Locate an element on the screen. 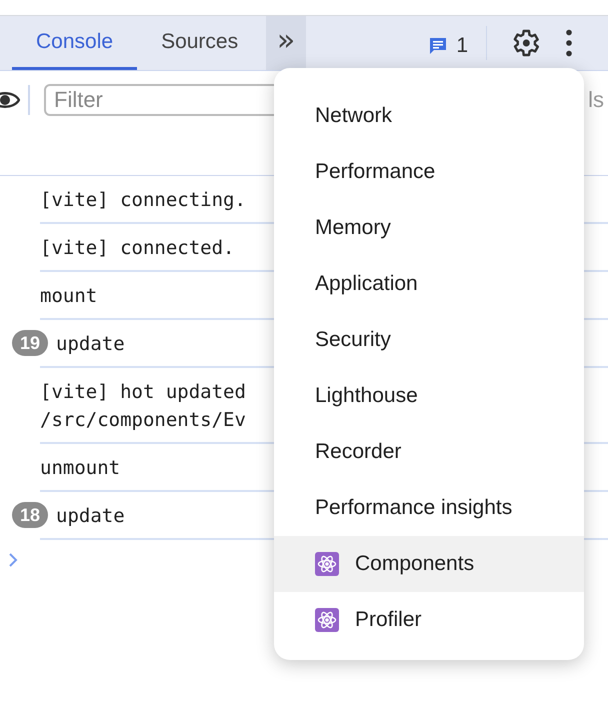 Image resolution: width=608 pixels, height=712 pixels. menu-item: Recorder is located at coordinates (429, 452).